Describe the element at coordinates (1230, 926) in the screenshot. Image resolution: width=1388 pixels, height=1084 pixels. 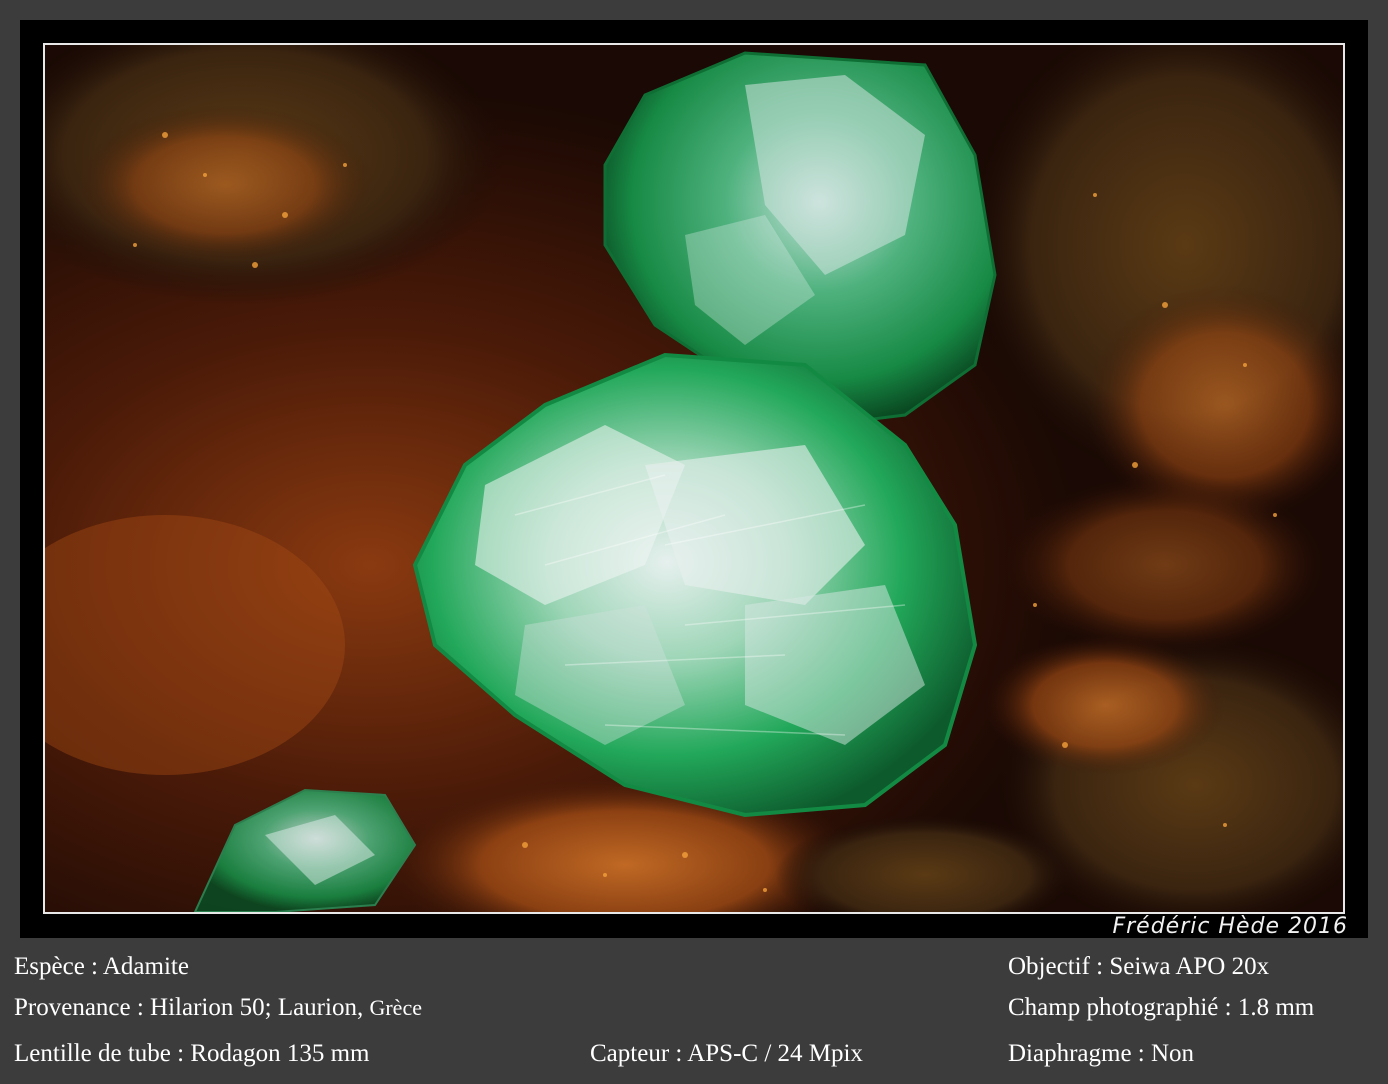
I see `photographer-signature: Frédéric Hède 2016` at that location.